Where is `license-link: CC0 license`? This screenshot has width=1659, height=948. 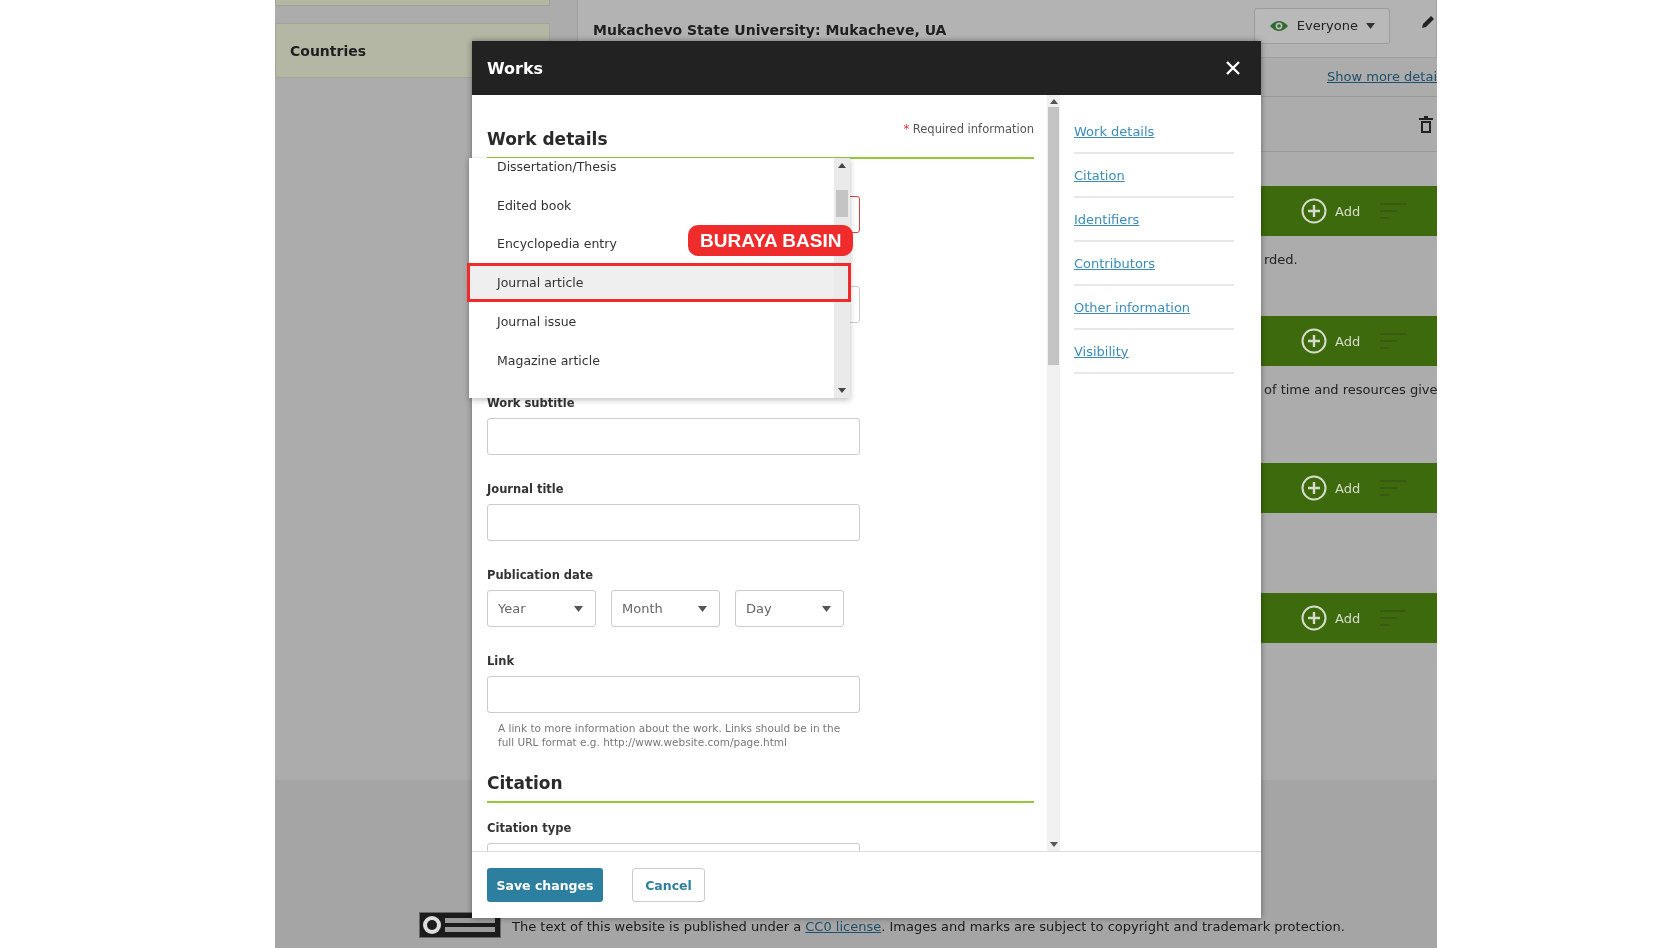
license-link: CC0 license is located at coordinates (843, 926).